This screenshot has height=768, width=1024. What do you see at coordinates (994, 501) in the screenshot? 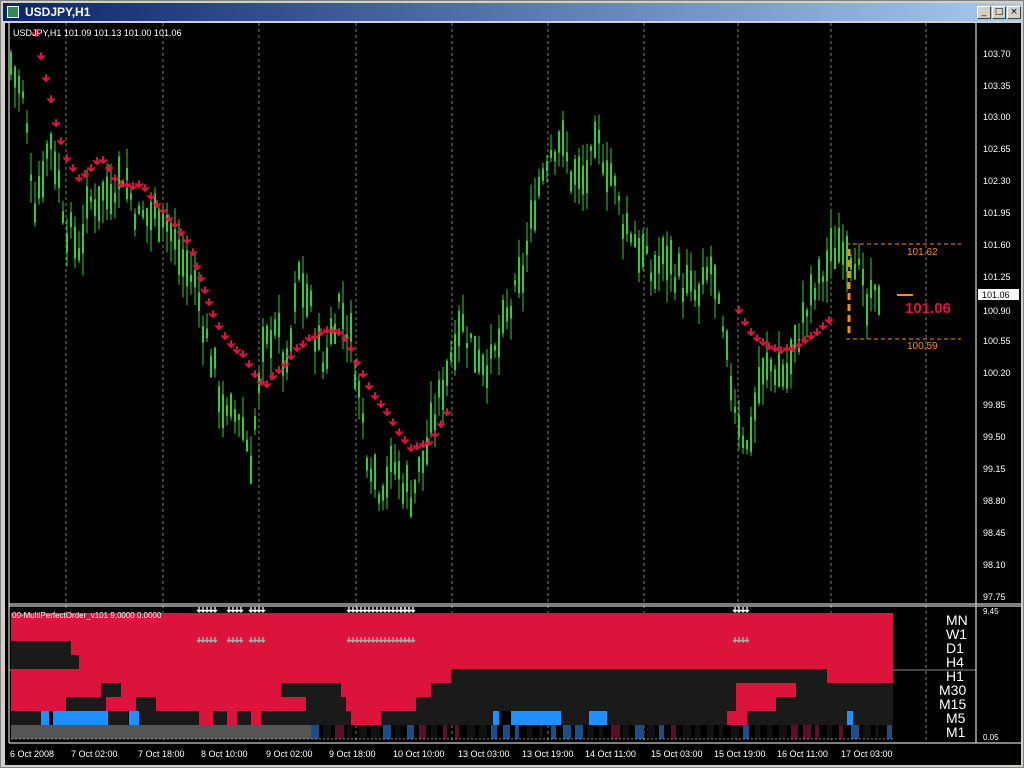
I see `price-tick: 98.80` at bounding box center [994, 501].